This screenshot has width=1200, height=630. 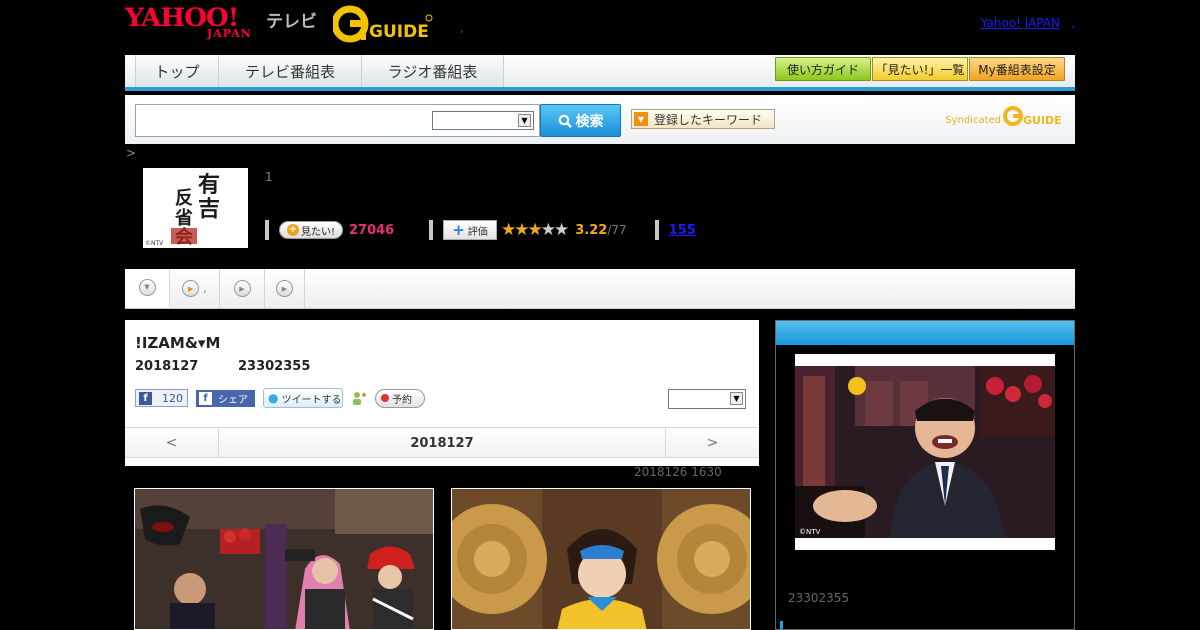 What do you see at coordinates (147, 288) in the screenshot?
I see `subtab-overview: ▼` at bounding box center [147, 288].